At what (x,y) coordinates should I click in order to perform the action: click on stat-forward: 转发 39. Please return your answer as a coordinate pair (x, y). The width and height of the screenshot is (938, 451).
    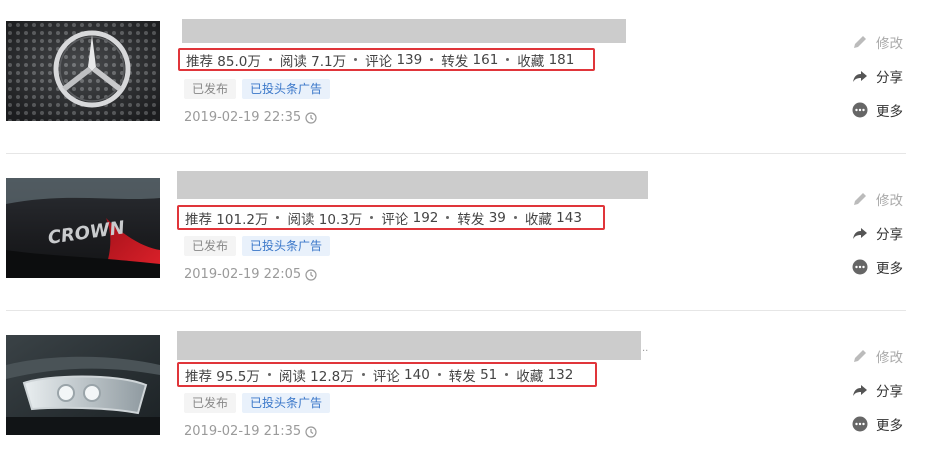
    Looking at the image, I should click on (472, 218).